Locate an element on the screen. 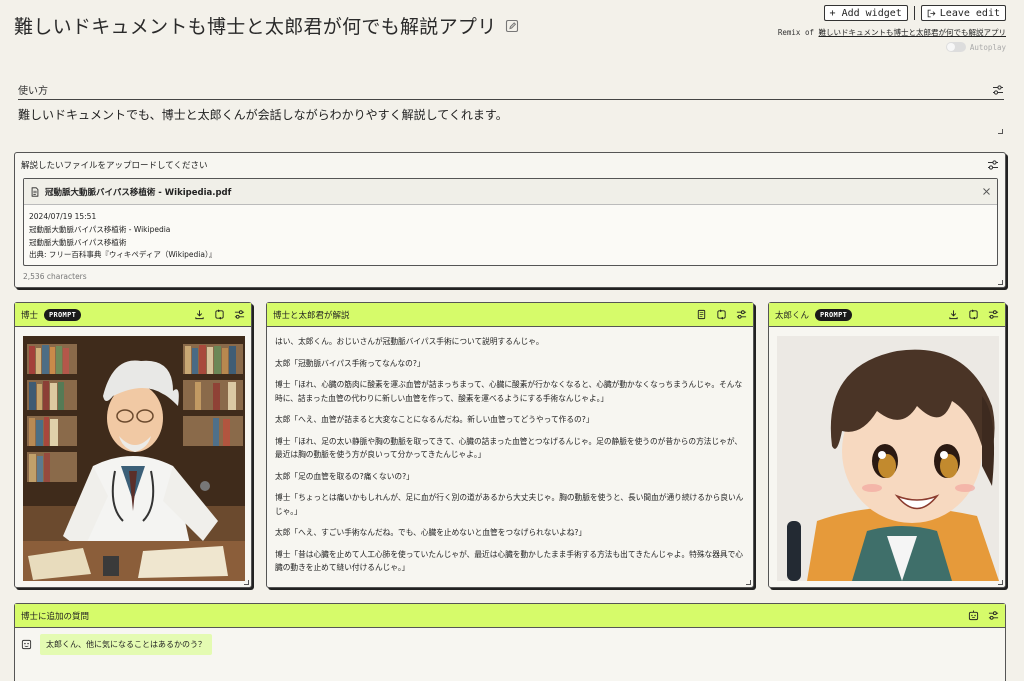  add-widget-button: + Add widget is located at coordinates (865, 13).